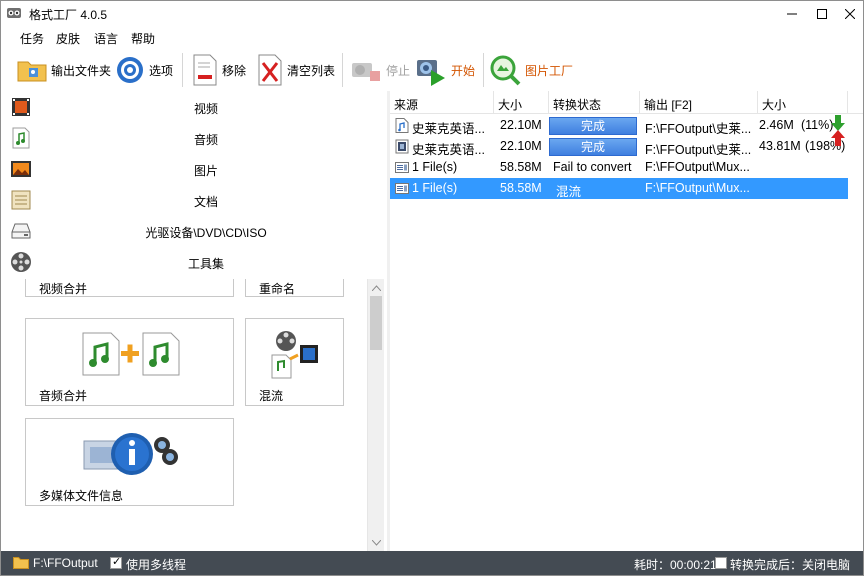 This screenshot has width=864, height=576. I want to click on column-output: 输出 [F2], so click(699, 102).